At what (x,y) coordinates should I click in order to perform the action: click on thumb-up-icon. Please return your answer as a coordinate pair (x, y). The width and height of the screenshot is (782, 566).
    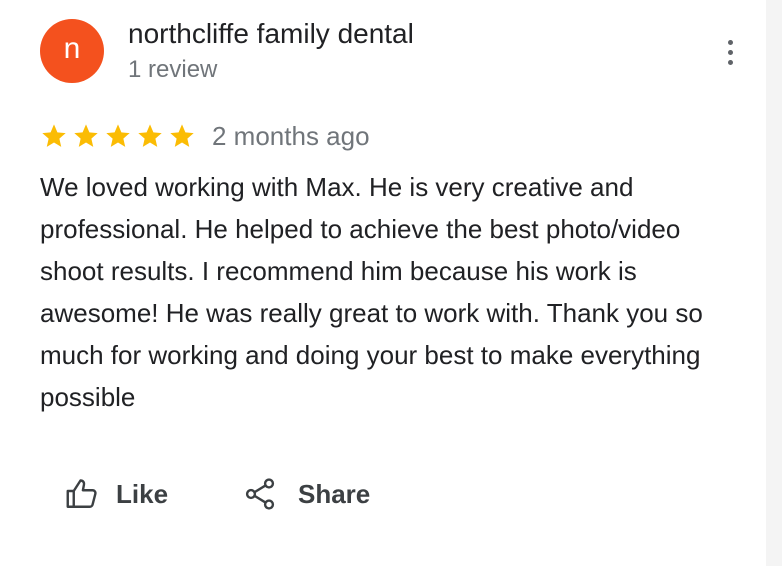
    Looking at the image, I should click on (81, 493).